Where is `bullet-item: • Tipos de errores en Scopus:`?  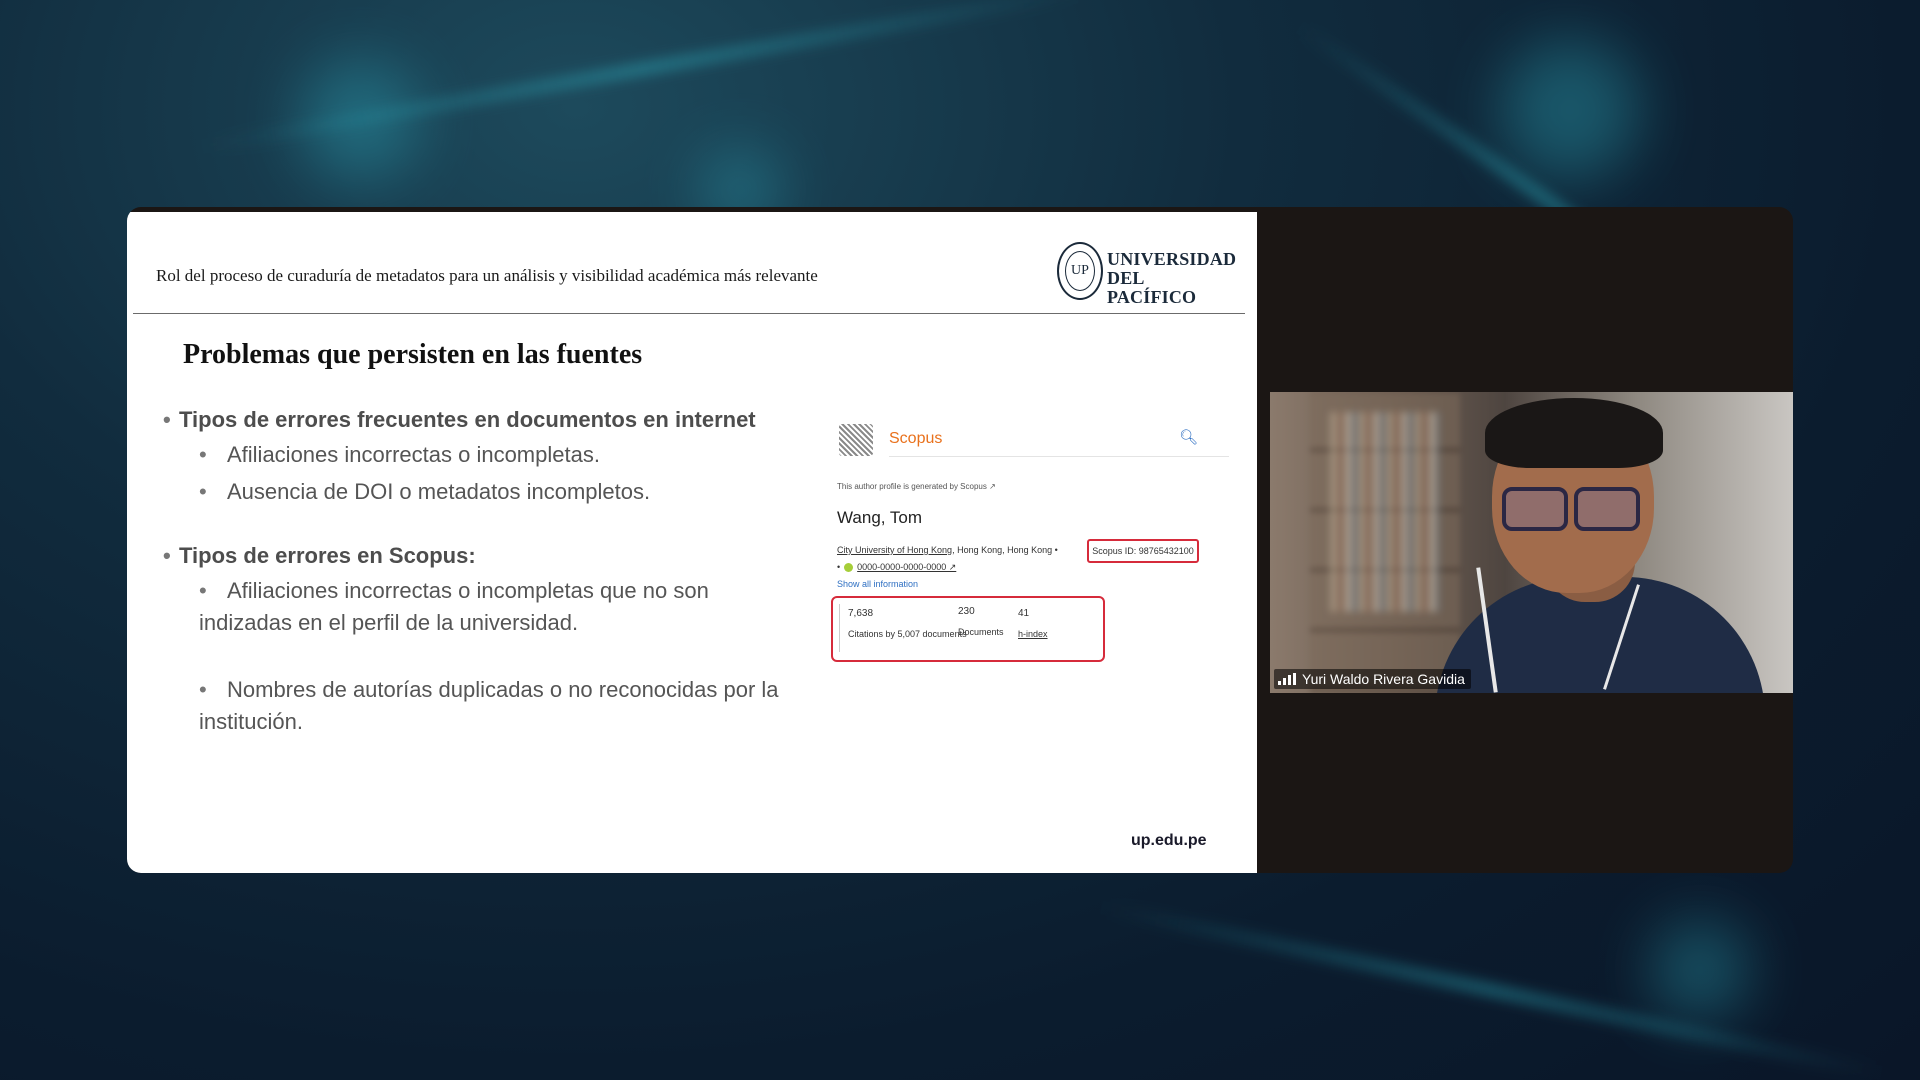 bullet-item: • Tipos de errores en Scopus: is located at coordinates (319, 555).